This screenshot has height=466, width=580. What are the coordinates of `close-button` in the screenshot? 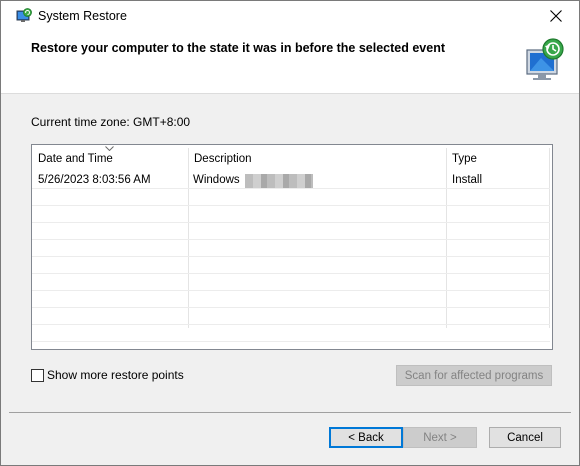 It's located at (556, 16).